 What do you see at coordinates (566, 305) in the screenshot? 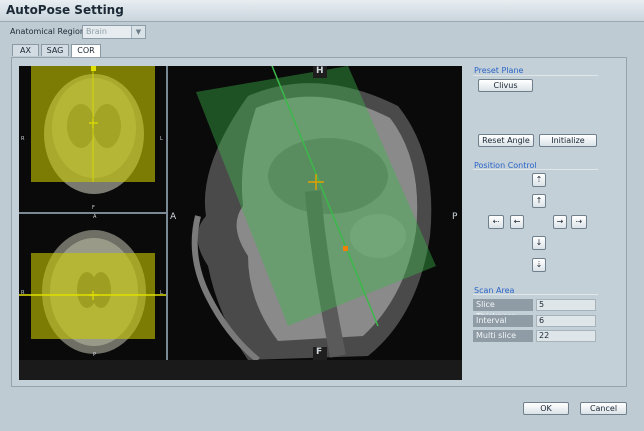
I see `slice-thickness-field: 5` at bounding box center [566, 305].